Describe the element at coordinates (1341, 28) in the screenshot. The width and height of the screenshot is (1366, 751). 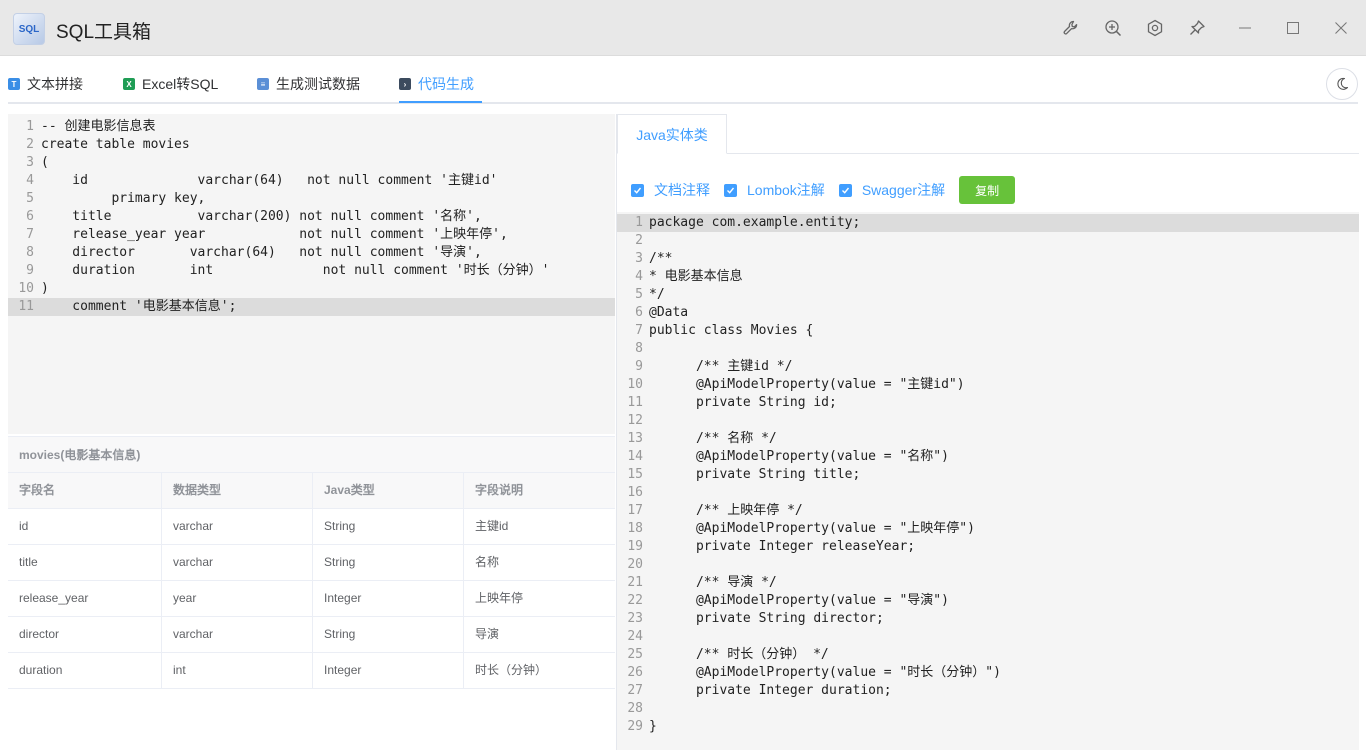
I see `close-icon` at that location.